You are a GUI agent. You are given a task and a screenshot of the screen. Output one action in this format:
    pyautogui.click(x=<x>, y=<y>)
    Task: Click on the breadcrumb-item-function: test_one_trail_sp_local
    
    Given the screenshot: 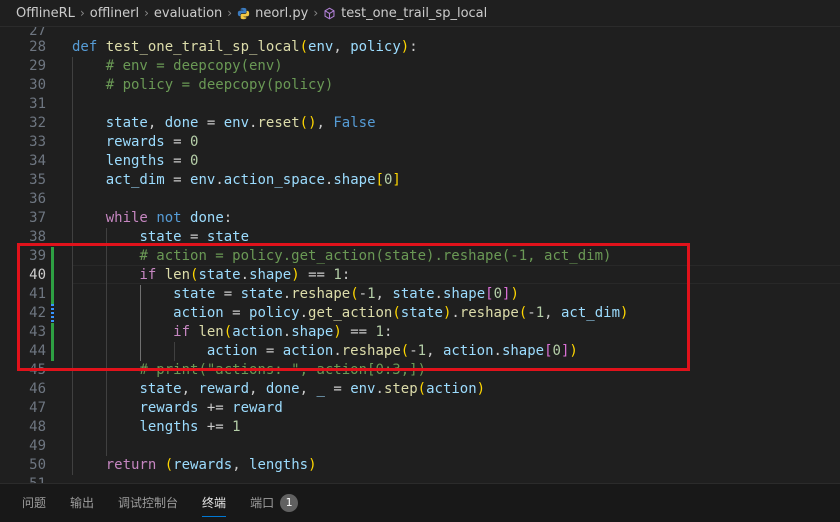 What is the action you would take?
    pyautogui.click(x=414, y=13)
    